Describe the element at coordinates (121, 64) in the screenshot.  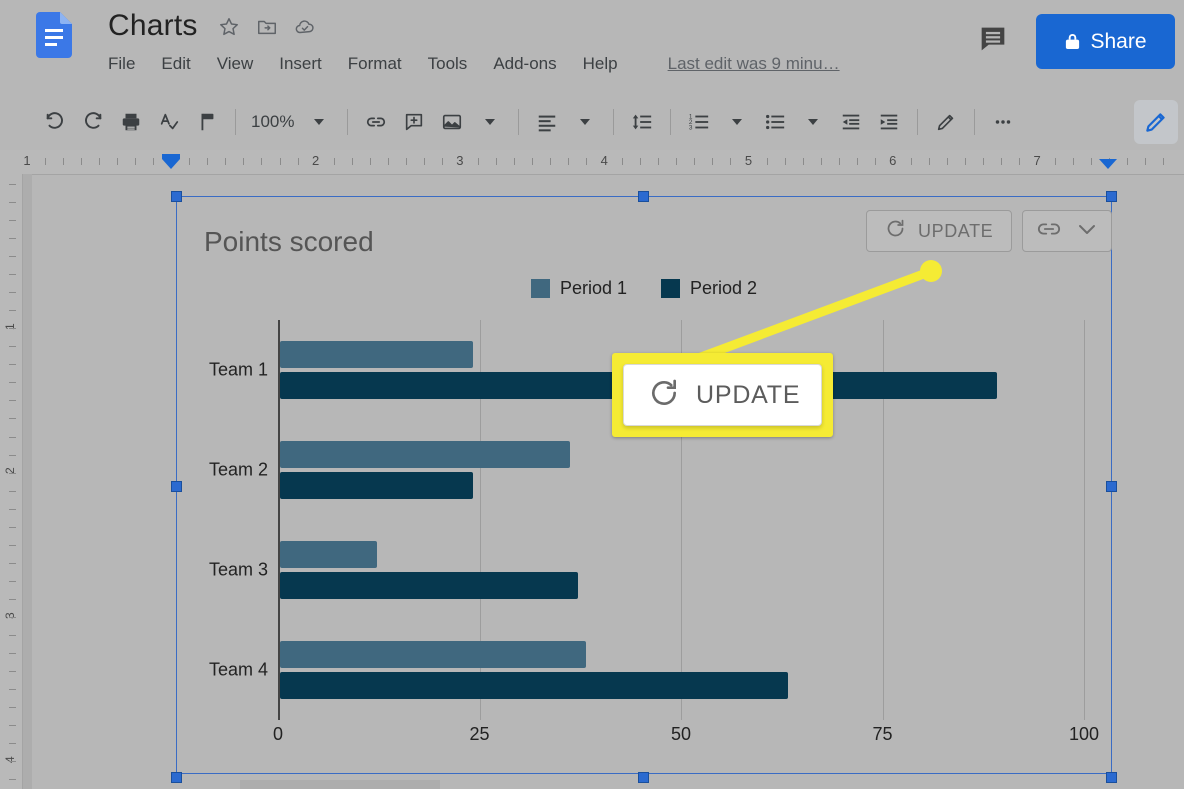
I see `menu-item-file: File` at that location.